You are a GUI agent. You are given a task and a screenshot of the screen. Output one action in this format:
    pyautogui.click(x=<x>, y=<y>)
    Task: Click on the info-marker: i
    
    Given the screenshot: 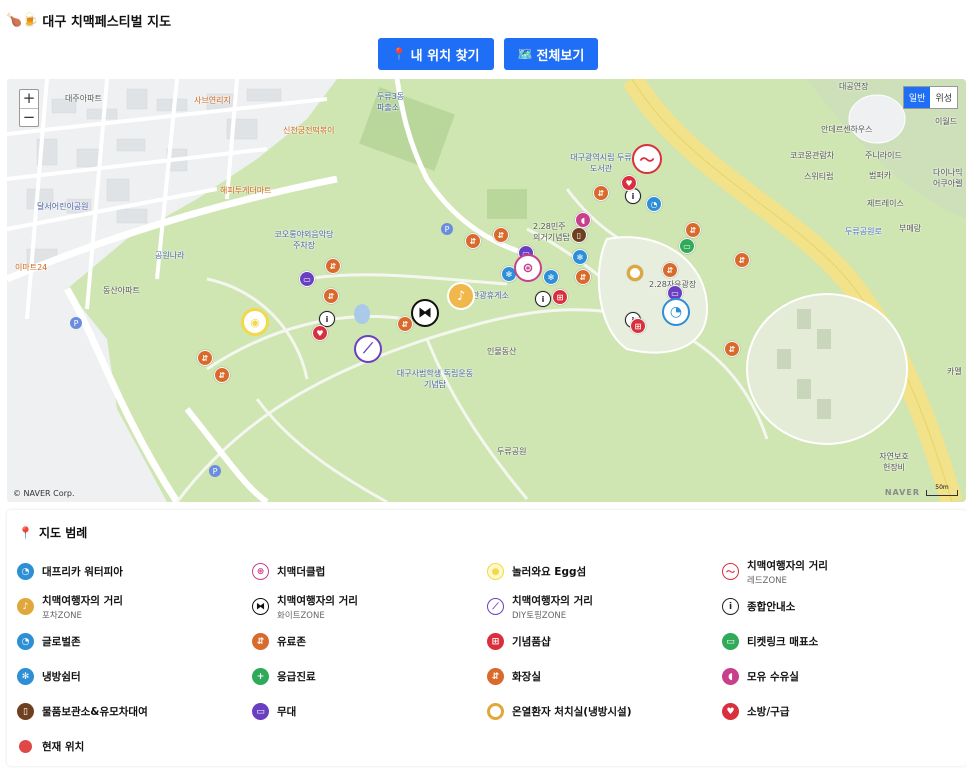 What is the action you would take?
    pyautogui.click(x=543, y=299)
    